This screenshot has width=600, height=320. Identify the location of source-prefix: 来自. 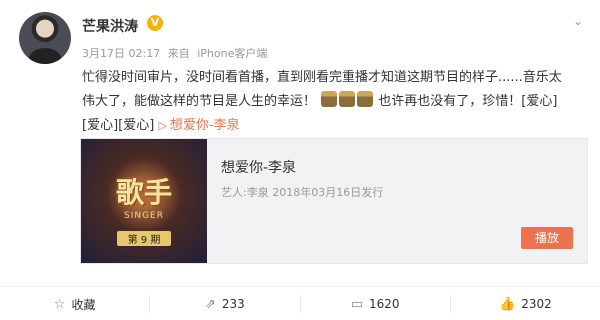
(178, 53).